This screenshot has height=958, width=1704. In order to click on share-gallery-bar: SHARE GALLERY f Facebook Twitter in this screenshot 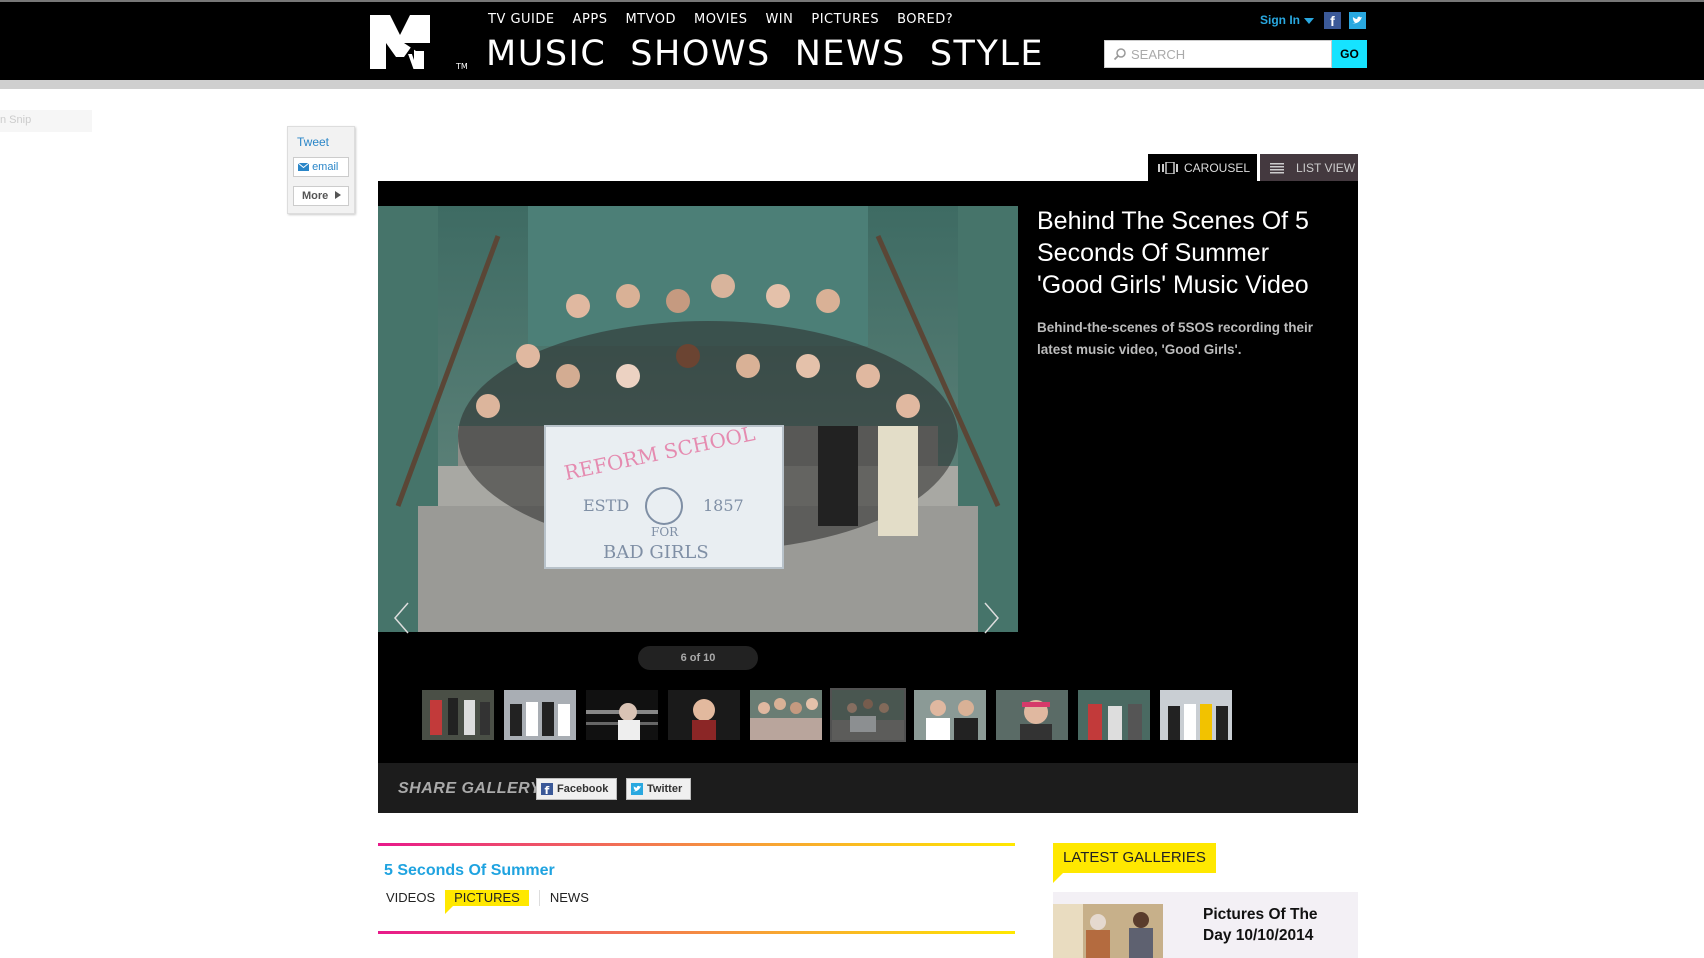, I will do `click(868, 788)`.